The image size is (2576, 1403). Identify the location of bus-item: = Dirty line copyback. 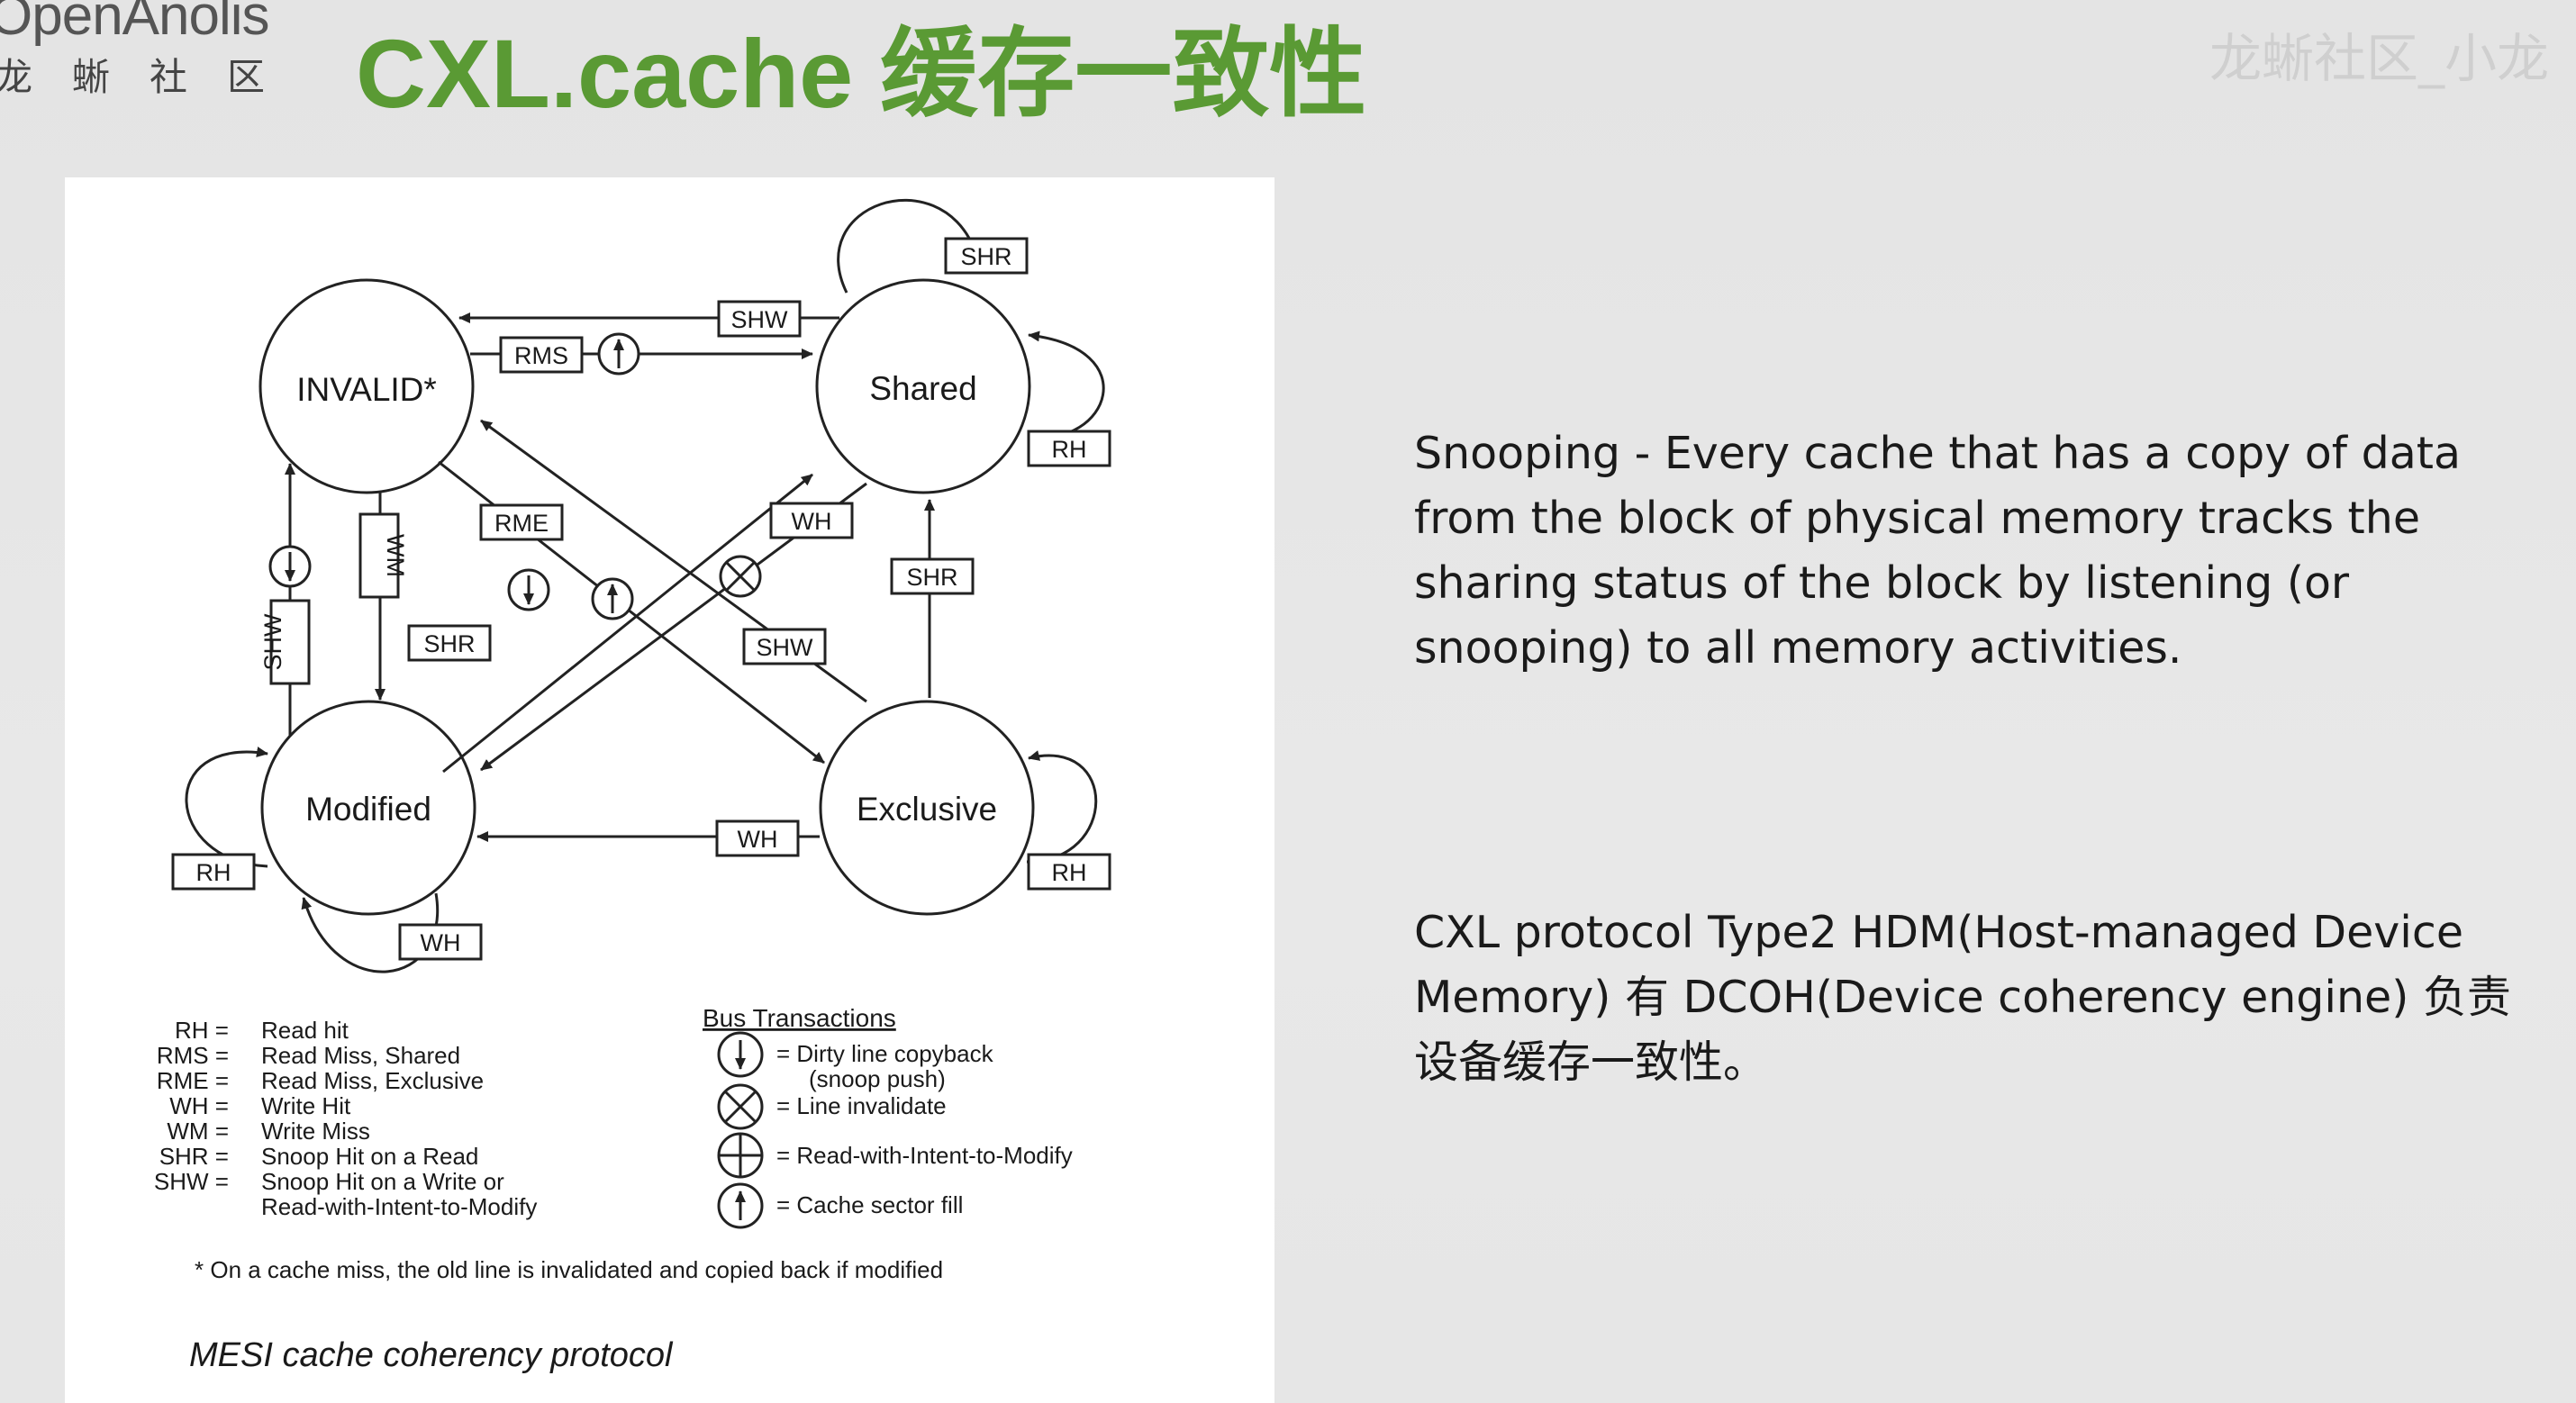
(885, 1053).